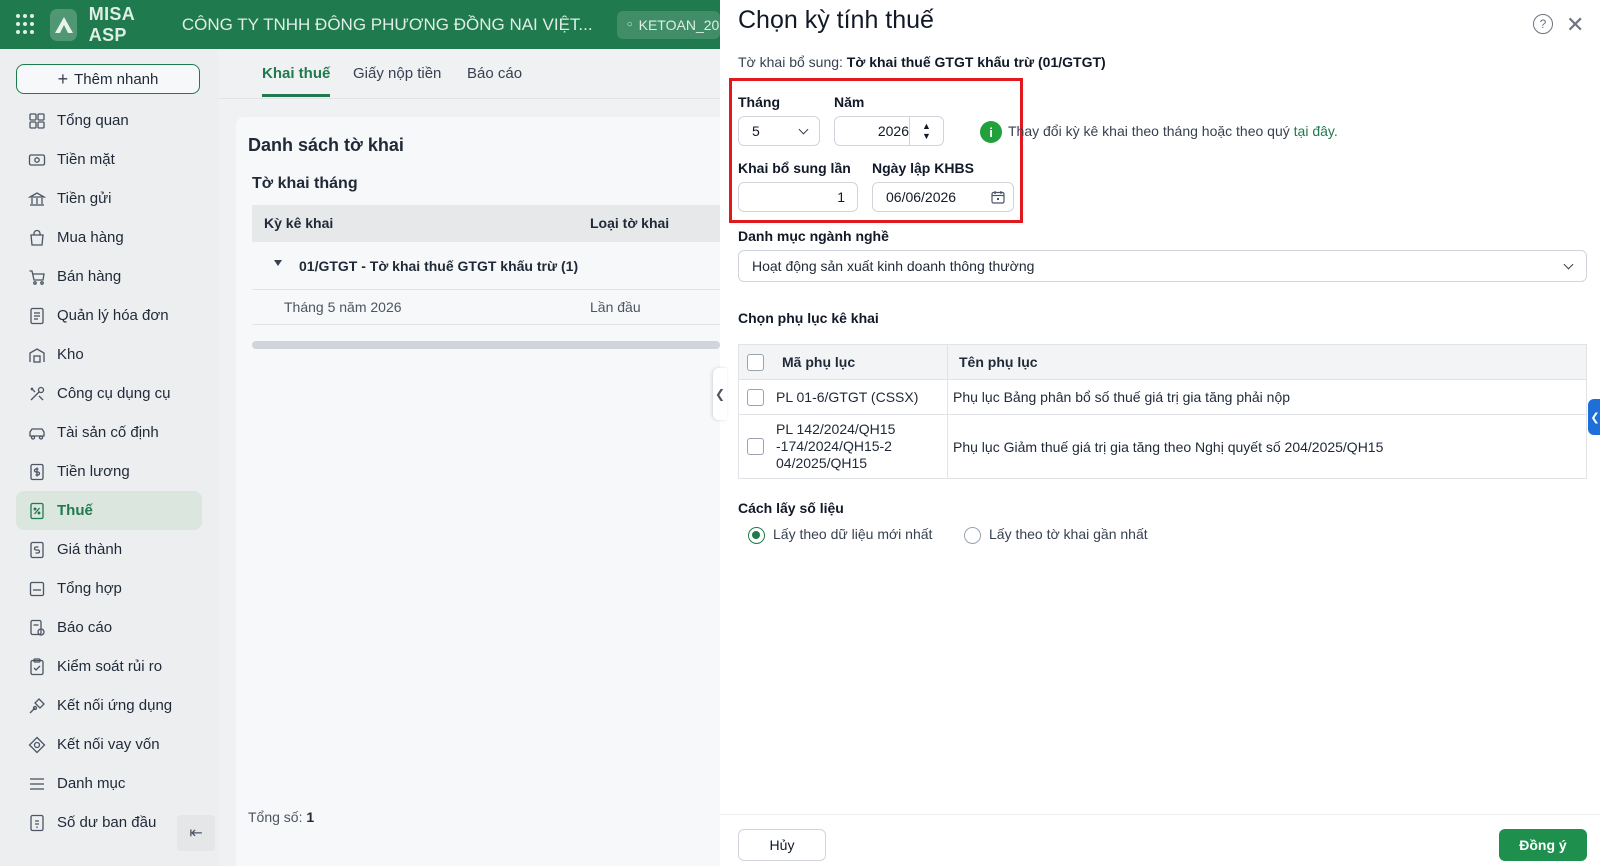 The image size is (1600, 866). I want to click on sidebar-item-label: Giá thành, so click(90, 549).